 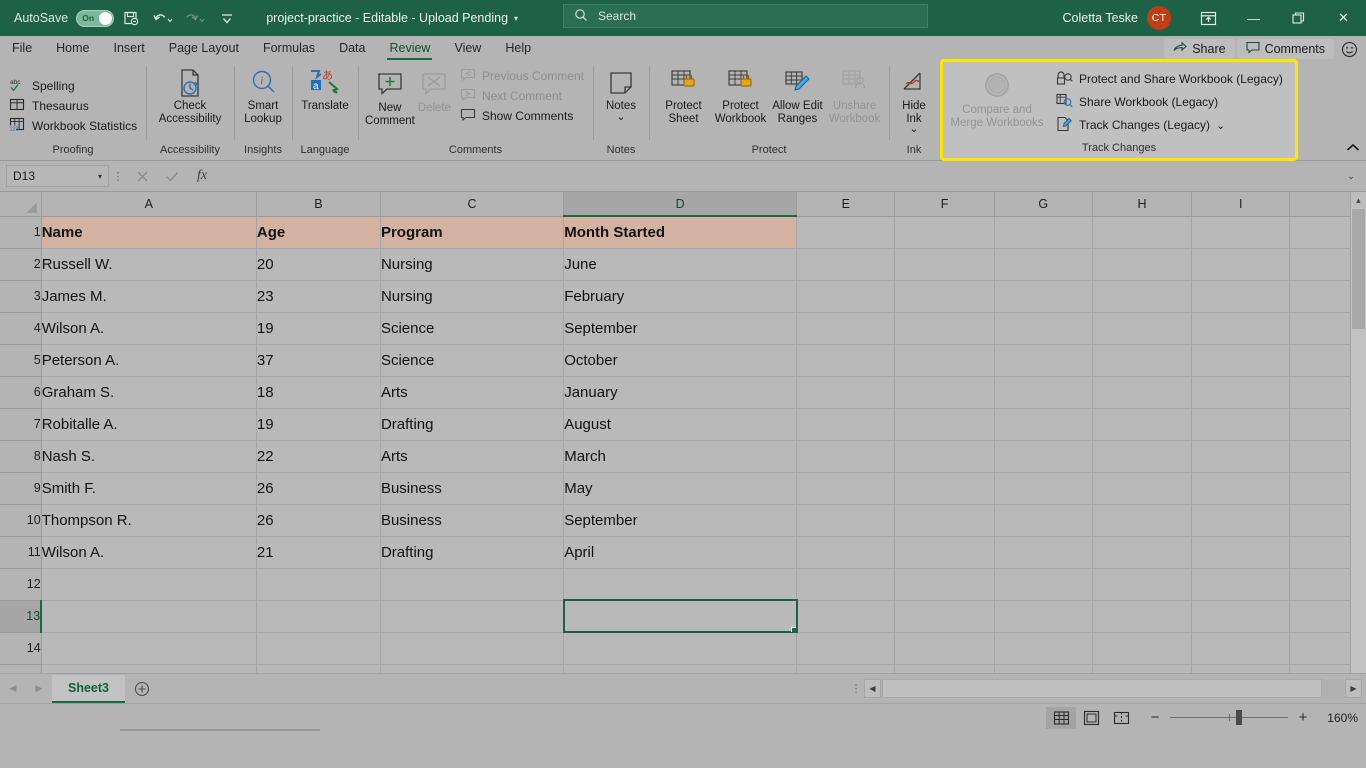 What do you see at coordinates (944, 232) in the screenshot?
I see `cell-F1` at bounding box center [944, 232].